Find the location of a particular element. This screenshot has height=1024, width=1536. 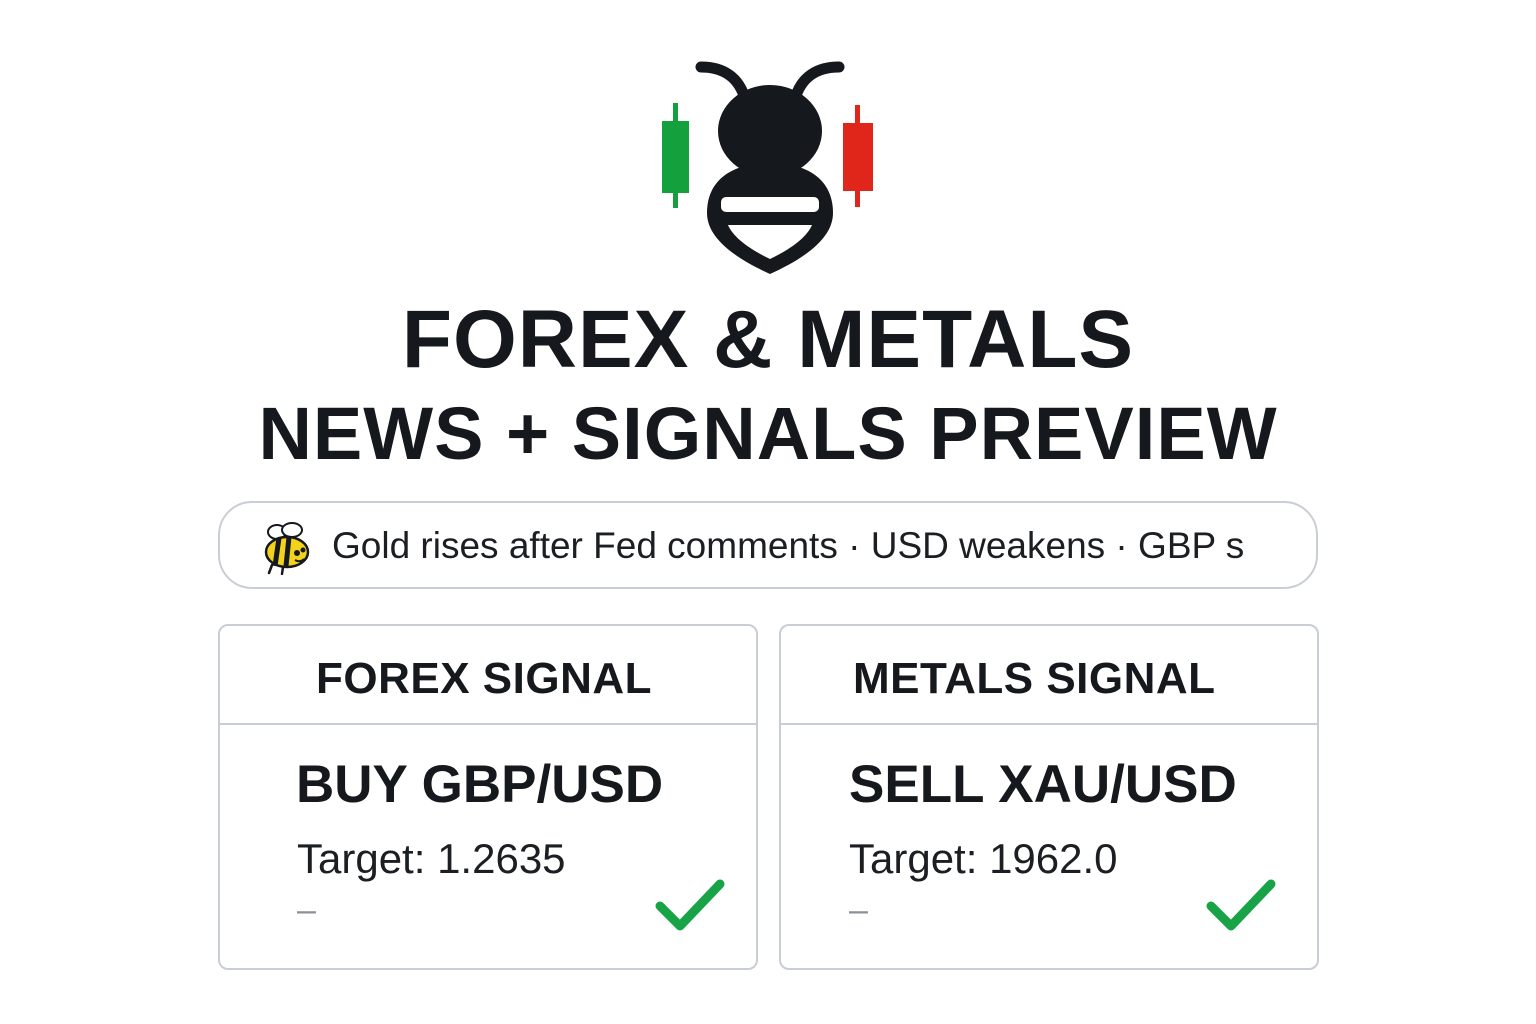

forex-signal-target: Target: 1.2635 is located at coordinates (431, 858).